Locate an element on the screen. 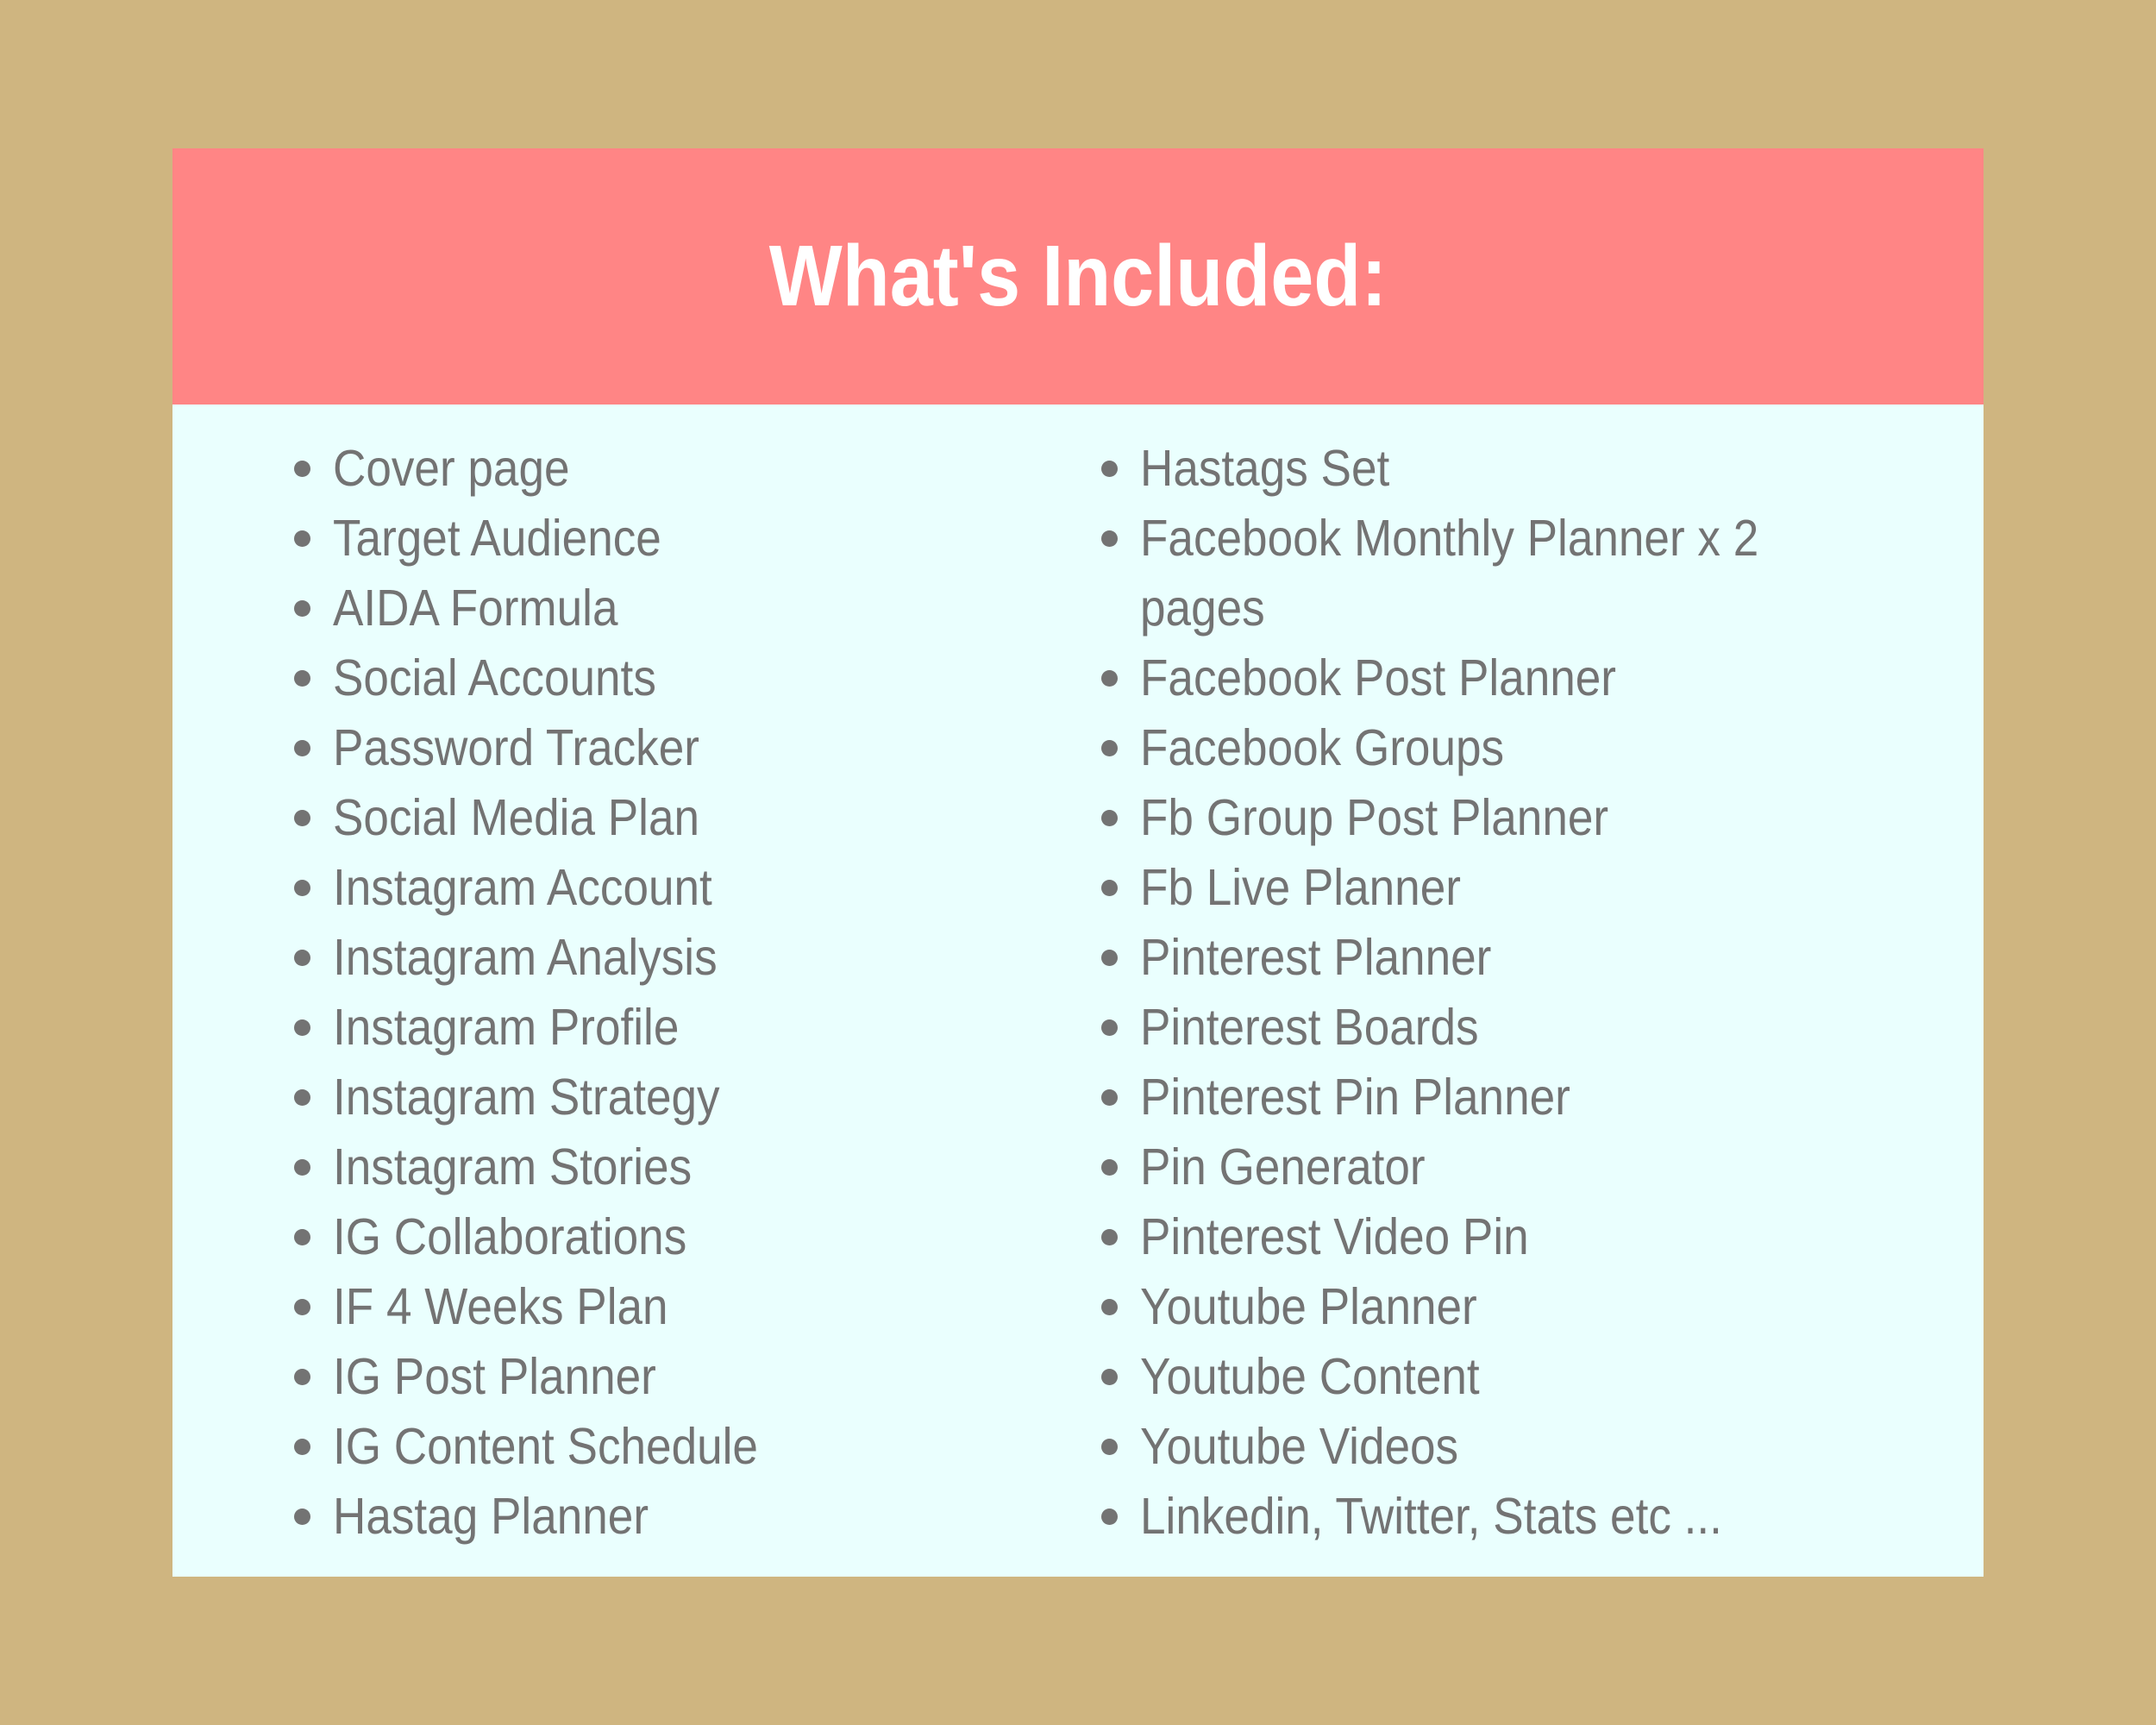  list-item: Instagram Profile is located at coordinates (596, 1028).